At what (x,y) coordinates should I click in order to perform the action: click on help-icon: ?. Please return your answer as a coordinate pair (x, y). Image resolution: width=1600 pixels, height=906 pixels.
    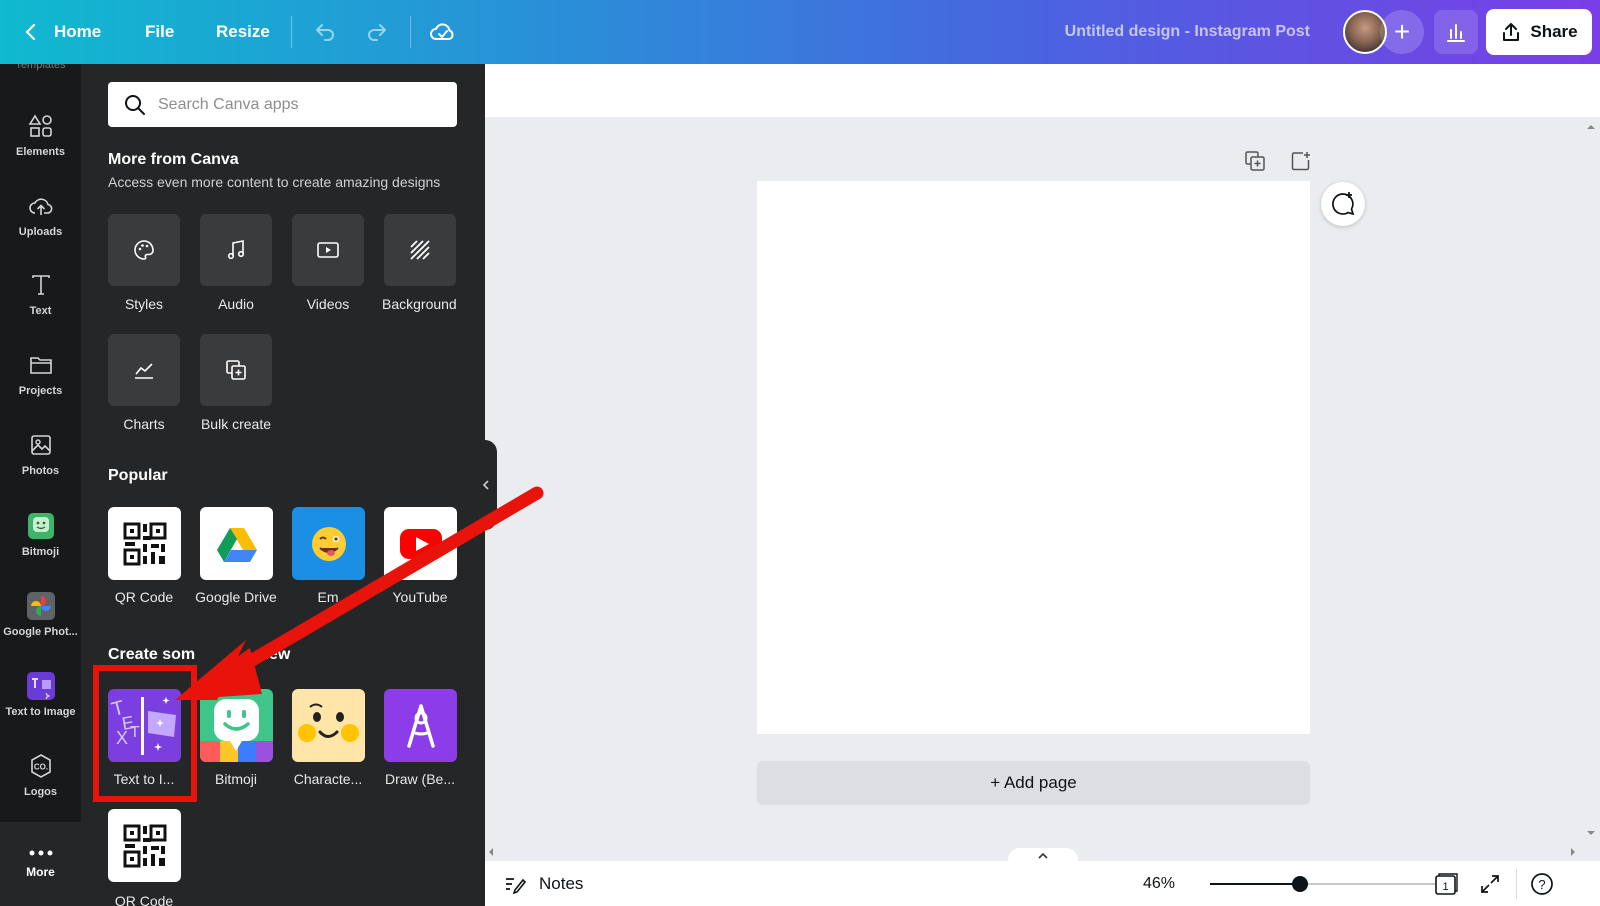
    Looking at the image, I should click on (1542, 883).